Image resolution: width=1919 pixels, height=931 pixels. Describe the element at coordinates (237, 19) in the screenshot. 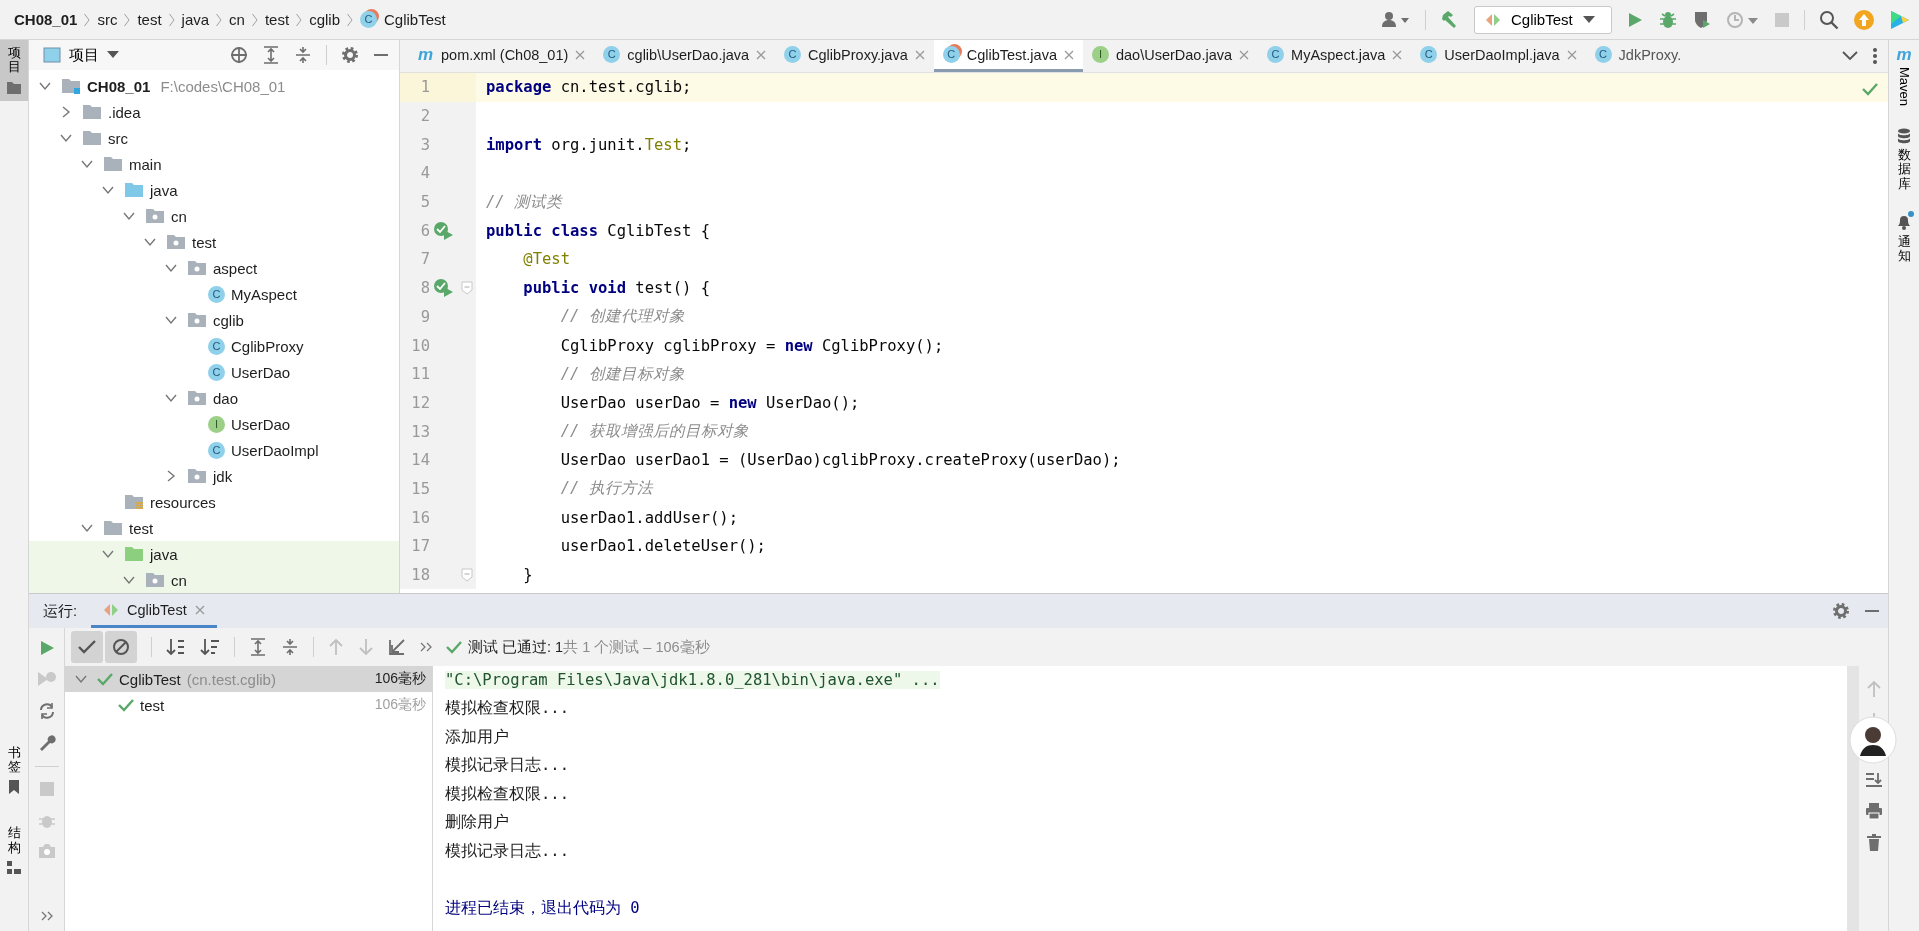

I see `breadcrumb-item: cn` at that location.